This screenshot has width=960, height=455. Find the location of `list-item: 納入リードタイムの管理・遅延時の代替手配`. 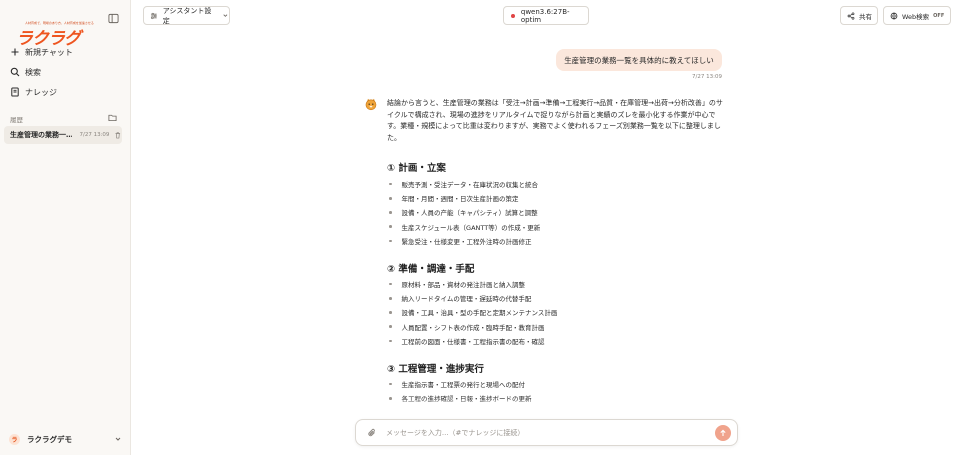

list-item: 納入リードタイムの管理・遅延時の代替手配 is located at coordinates (554, 298).